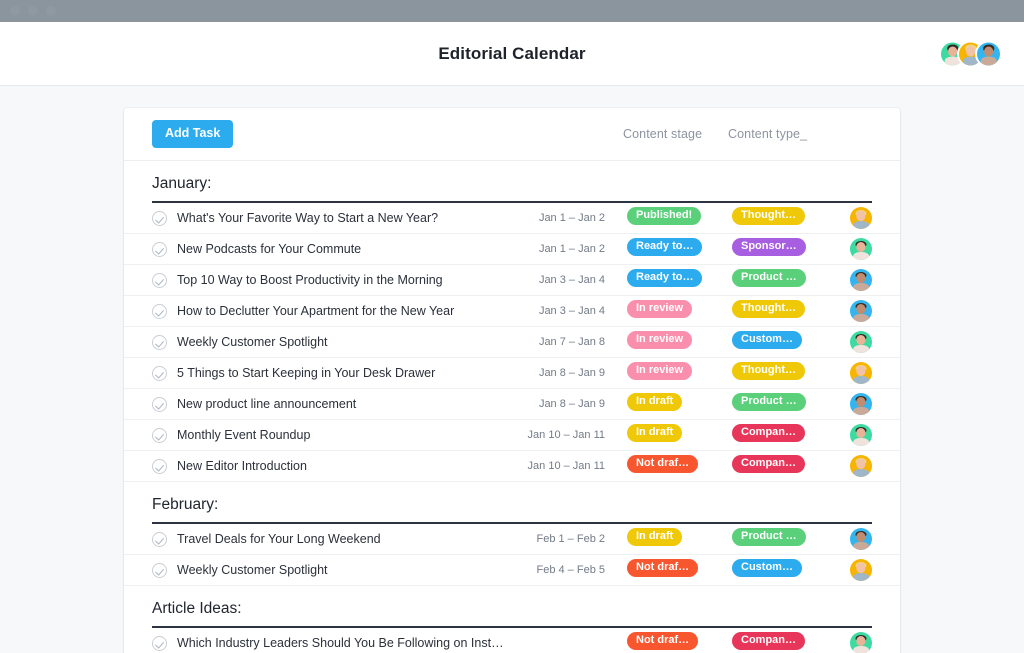  I want to click on column-header-content-type: Content type_, so click(782, 134).